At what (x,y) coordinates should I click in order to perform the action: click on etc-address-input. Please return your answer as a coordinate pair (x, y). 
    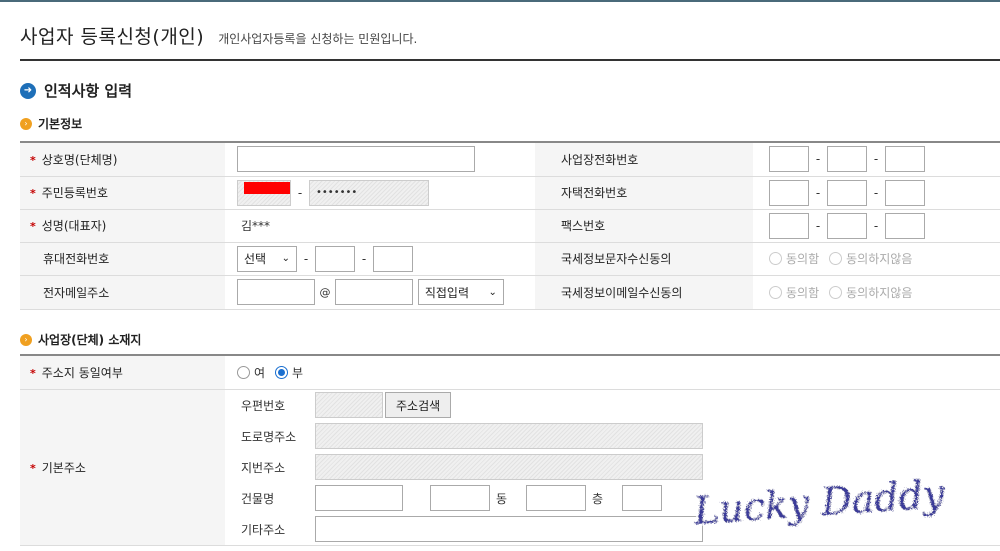
    Looking at the image, I should click on (509, 529).